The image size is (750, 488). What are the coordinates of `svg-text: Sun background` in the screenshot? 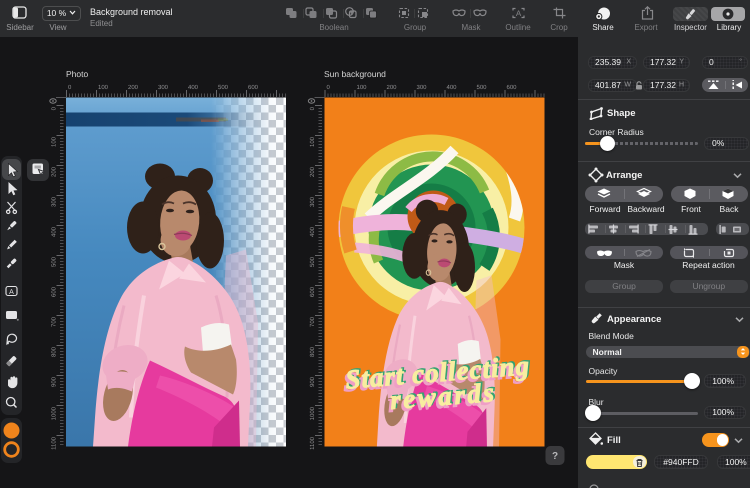 It's located at (355, 74).